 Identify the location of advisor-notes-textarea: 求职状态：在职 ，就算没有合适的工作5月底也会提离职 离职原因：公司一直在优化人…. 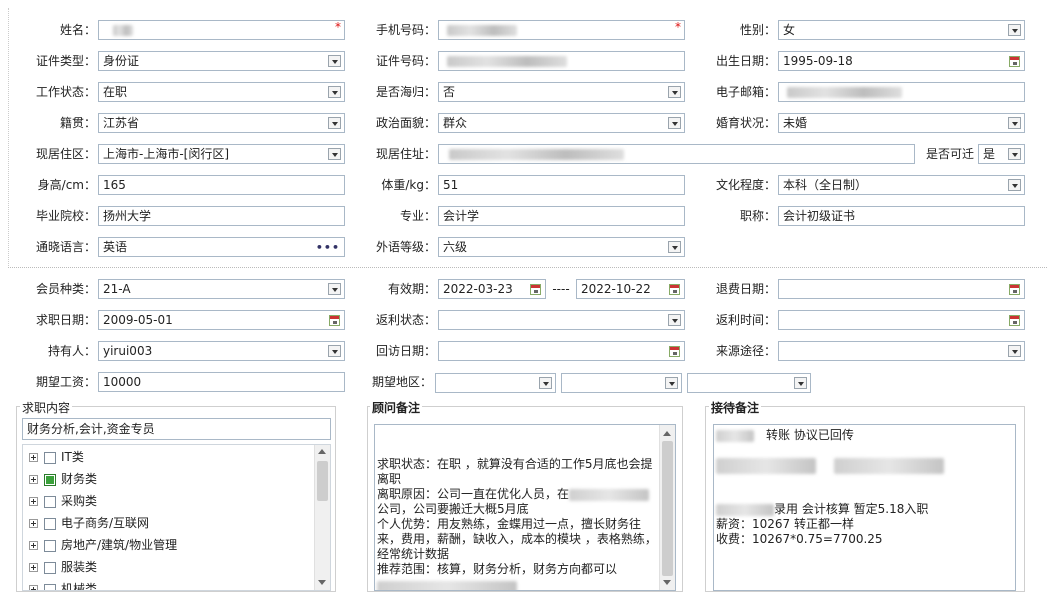
(525, 507).